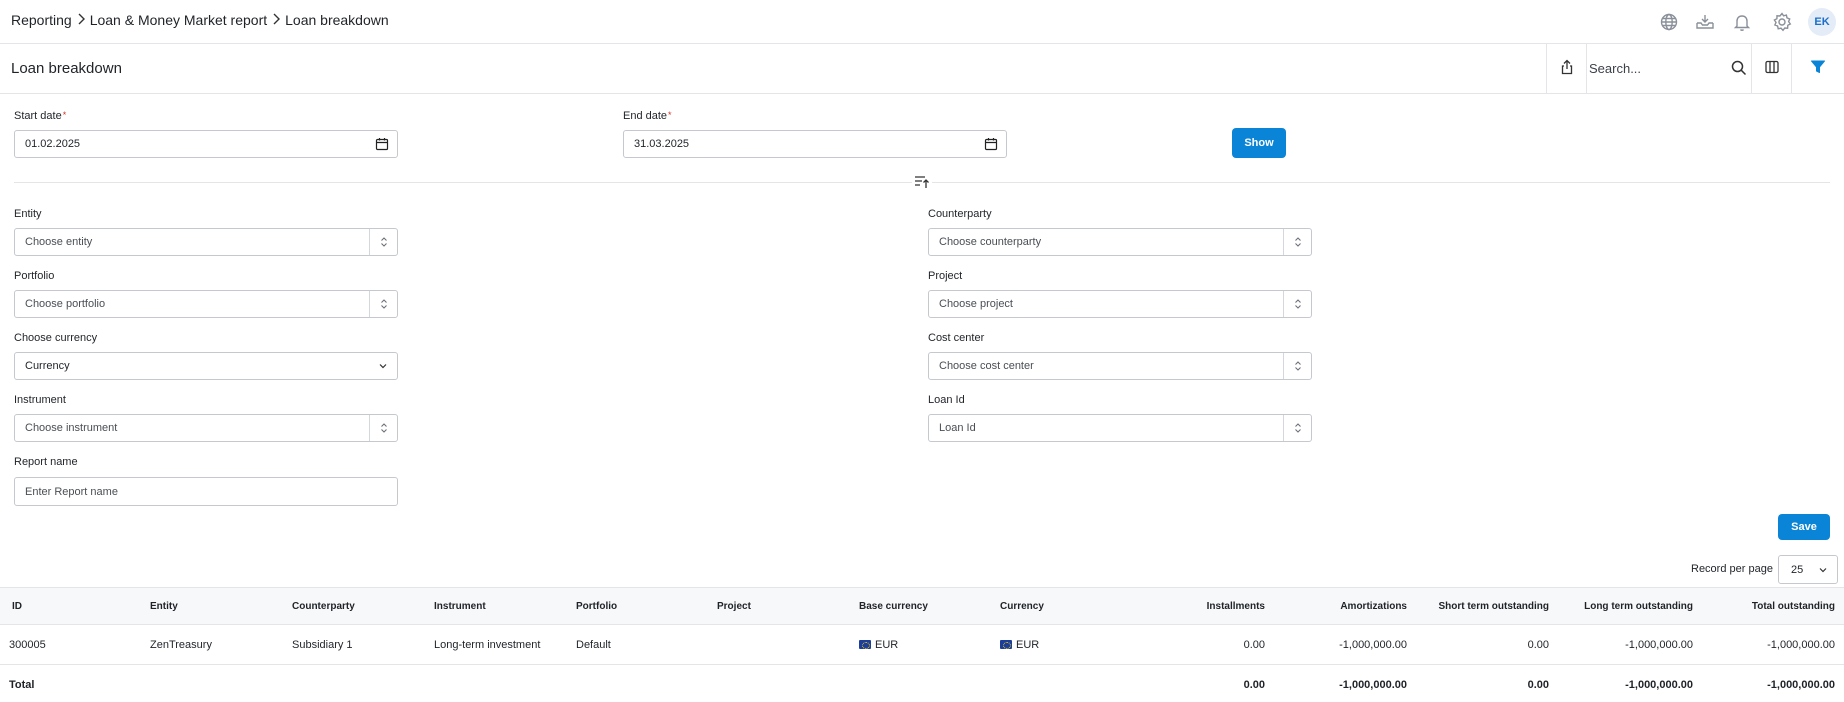  I want to click on globe-icon, so click(1669, 22).